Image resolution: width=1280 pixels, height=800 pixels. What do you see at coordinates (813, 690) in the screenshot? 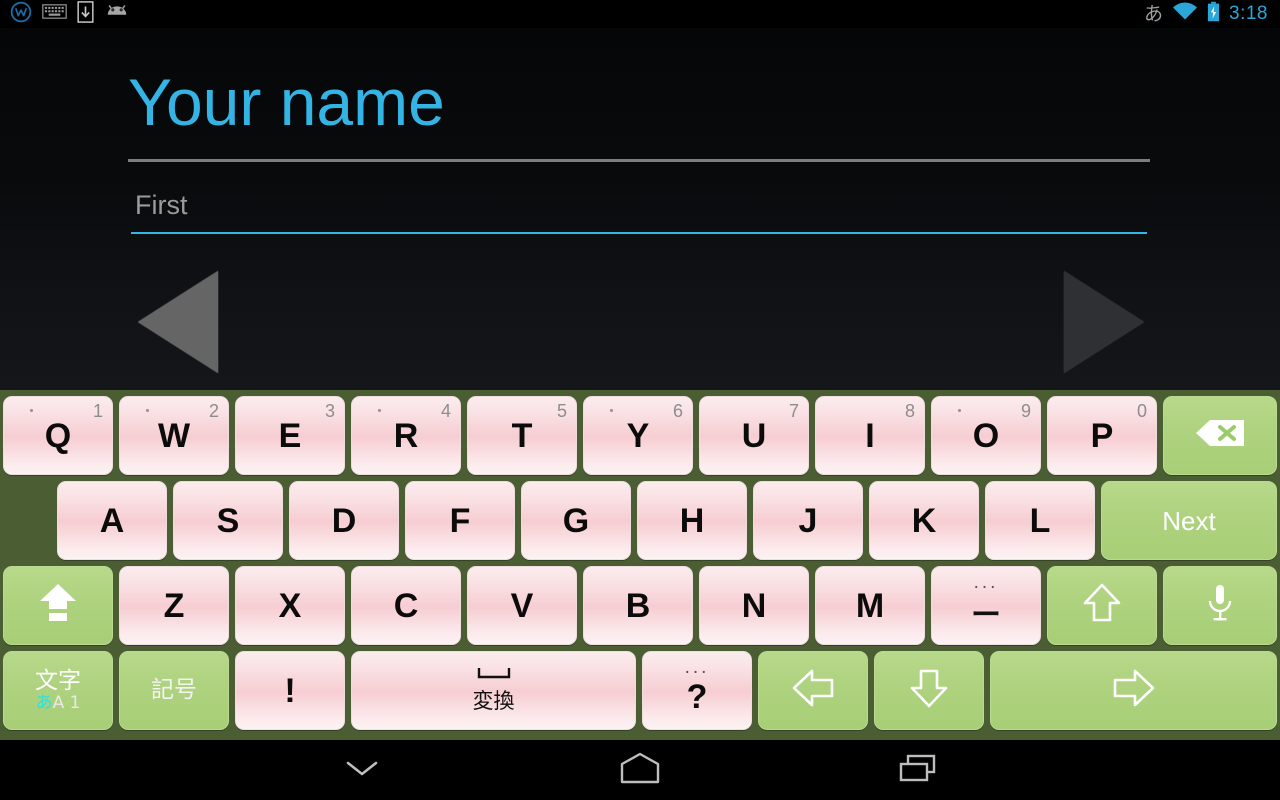
I see `key-arrow-left` at bounding box center [813, 690].